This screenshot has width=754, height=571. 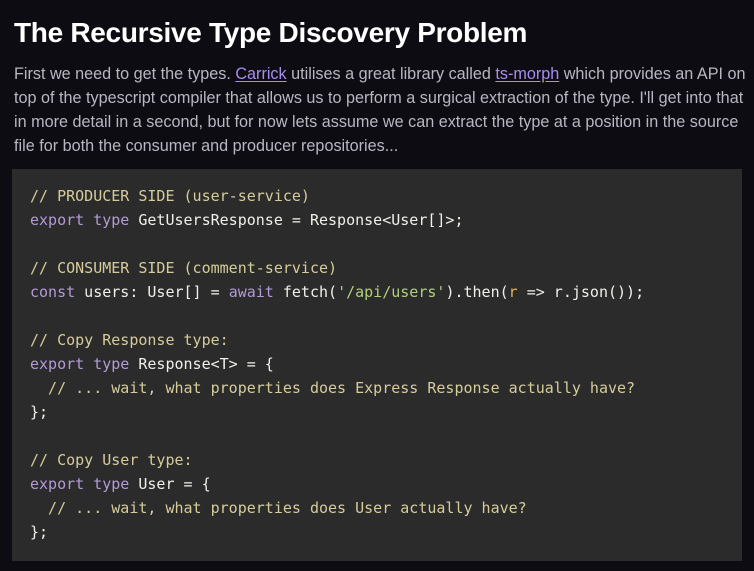 I want to click on code-text: ).then(, so click(x=477, y=292).